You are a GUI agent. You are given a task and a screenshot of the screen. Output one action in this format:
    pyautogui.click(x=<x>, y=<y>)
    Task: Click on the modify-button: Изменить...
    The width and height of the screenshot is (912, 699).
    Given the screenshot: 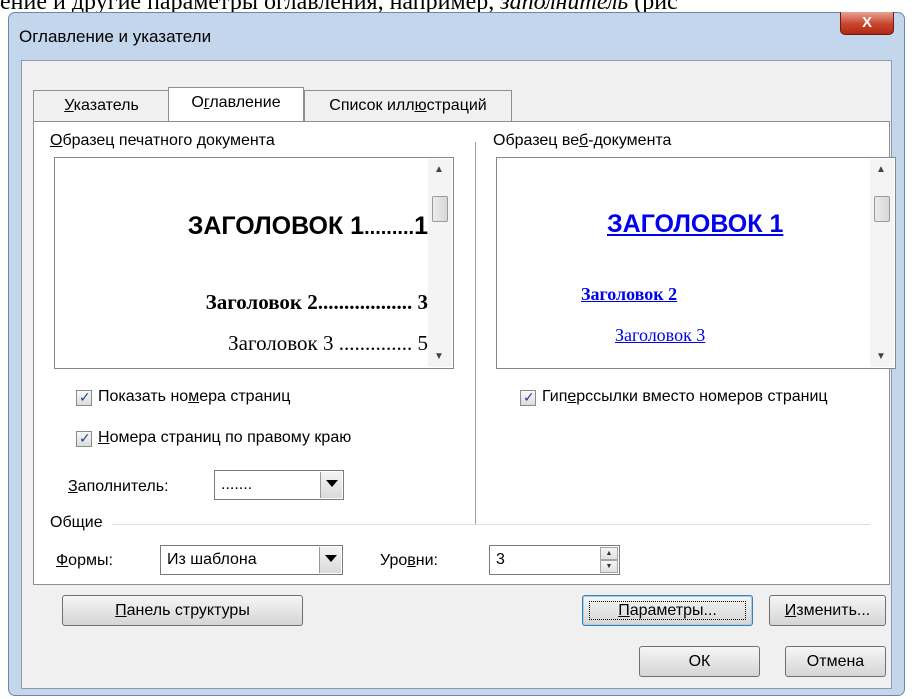 What is the action you would take?
    pyautogui.click(x=827, y=610)
    